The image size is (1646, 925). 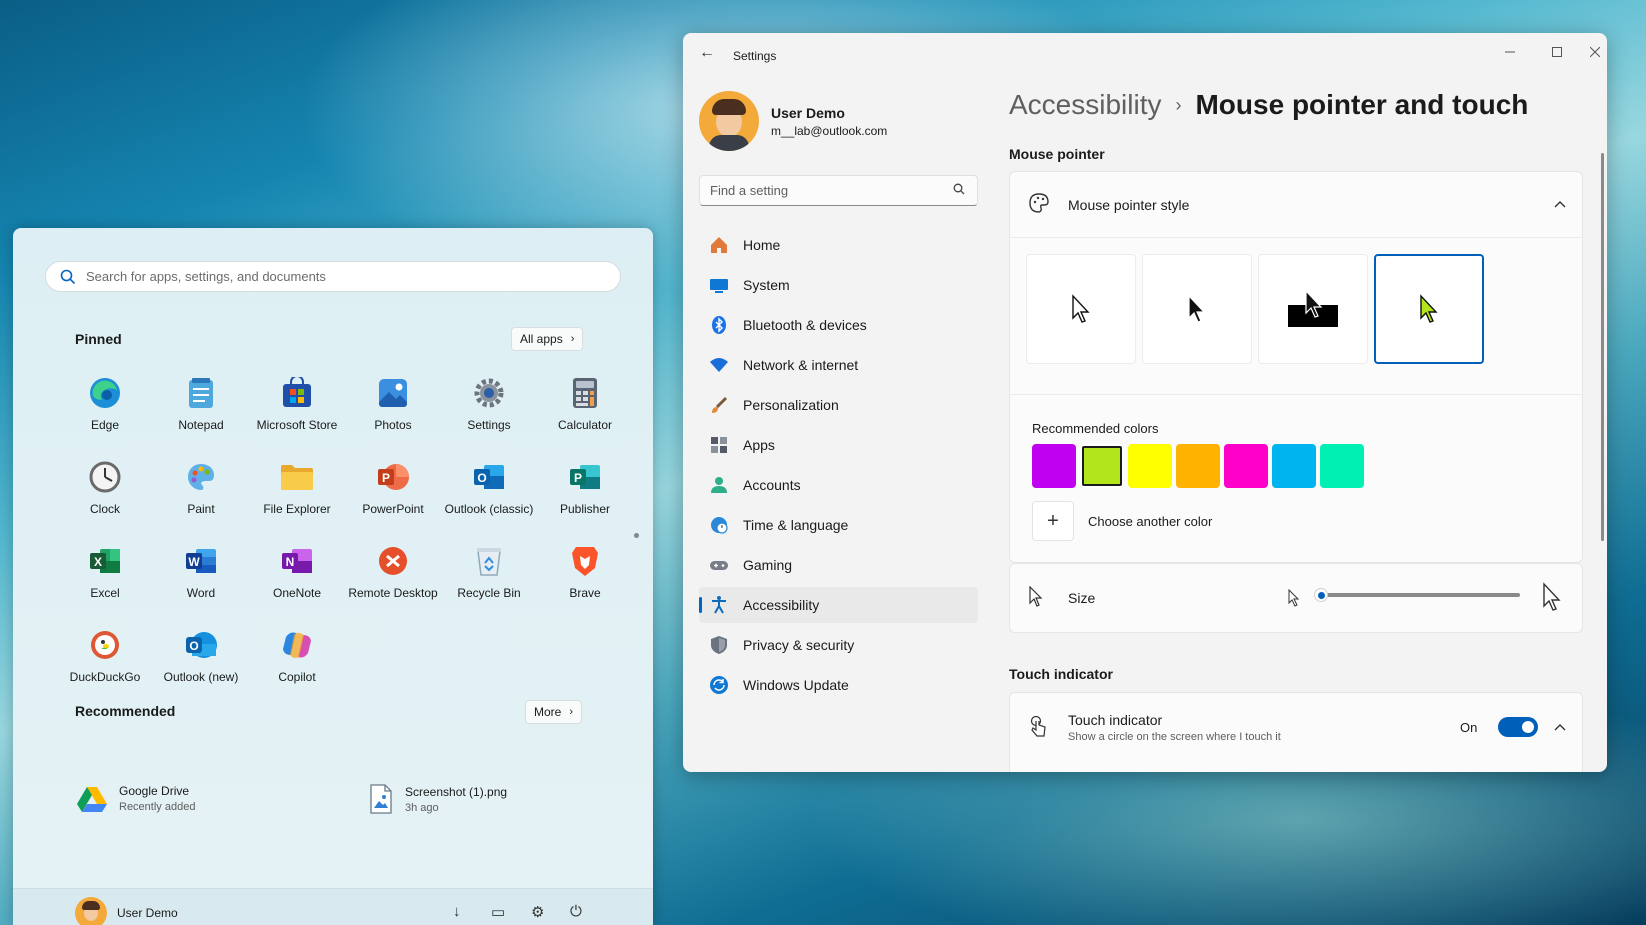 I want to click on all-apps-button: All apps ›, so click(x=547, y=339).